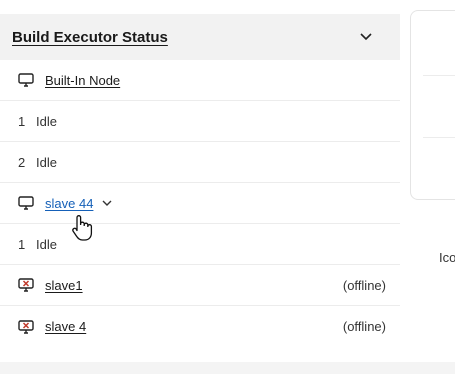  Describe the element at coordinates (200, 203) in the screenshot. I see `node-row-slave-44: slave 44` at that location.